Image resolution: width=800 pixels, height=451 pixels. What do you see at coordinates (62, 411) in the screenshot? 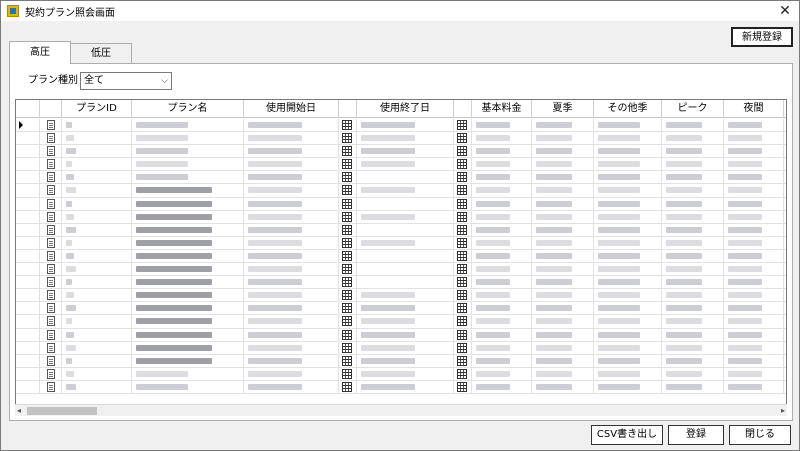
I see `scrollbar-thumb` at bounding box center [62, 411].